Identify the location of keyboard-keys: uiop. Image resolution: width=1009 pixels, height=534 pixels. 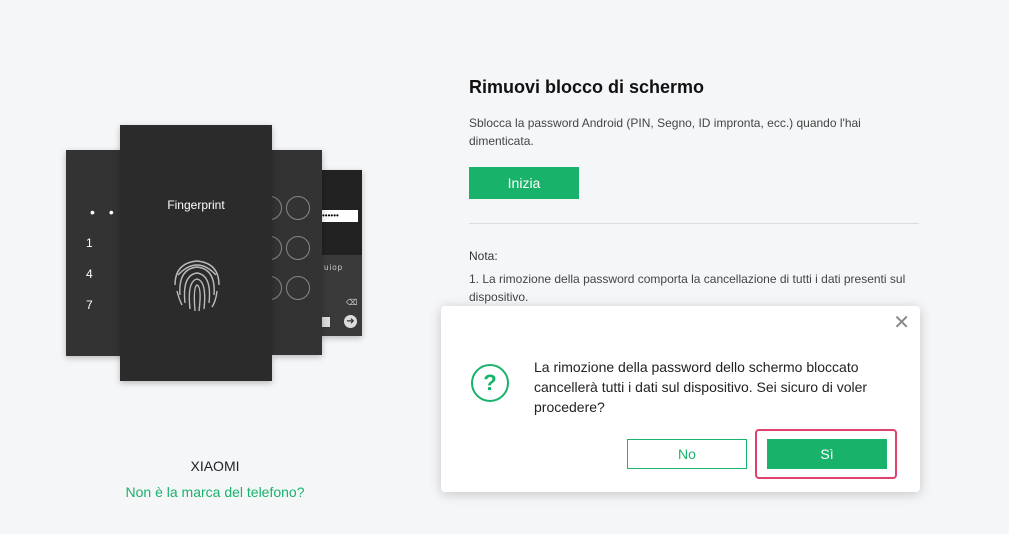
(334, 267).